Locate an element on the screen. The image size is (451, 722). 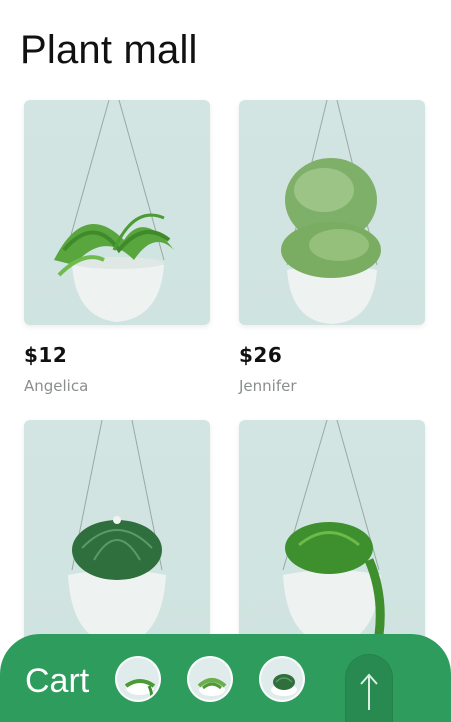
product-name-1: Angelica is located at coordinates (56, 386).